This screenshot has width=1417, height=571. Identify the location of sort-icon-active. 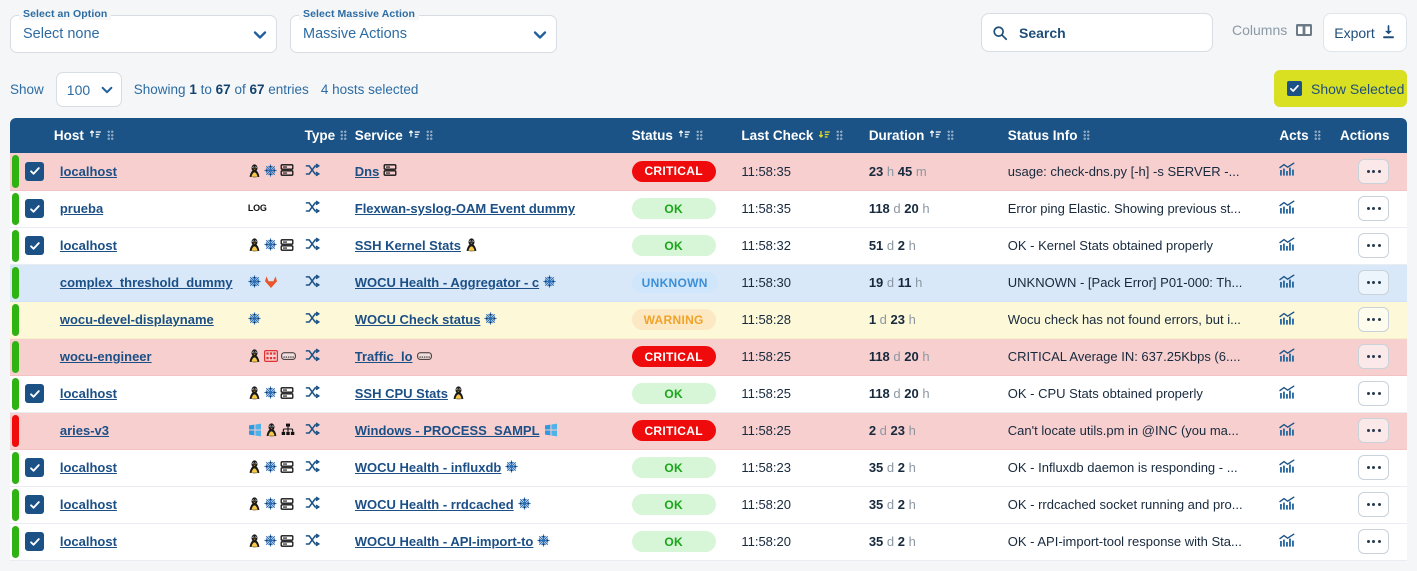
(824, 135).